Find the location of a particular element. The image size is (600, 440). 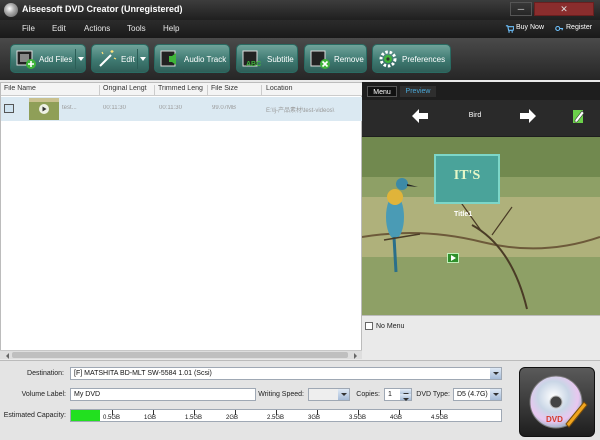

destination-label: Destination: is located at coordinates (45, 373).